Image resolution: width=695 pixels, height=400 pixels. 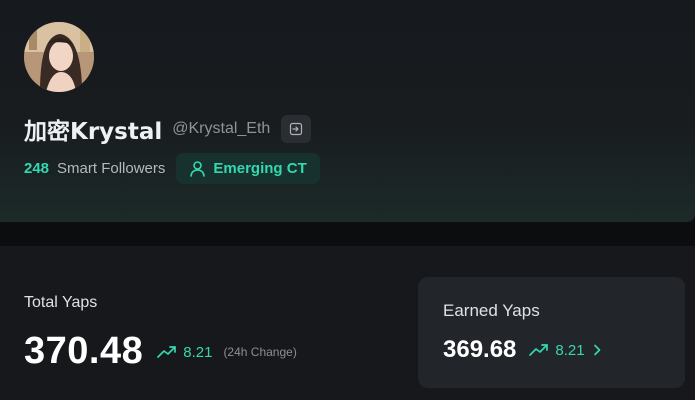 I want to click on earned-yaps-row: 369.68 8.21, so click(x=522, y=350).